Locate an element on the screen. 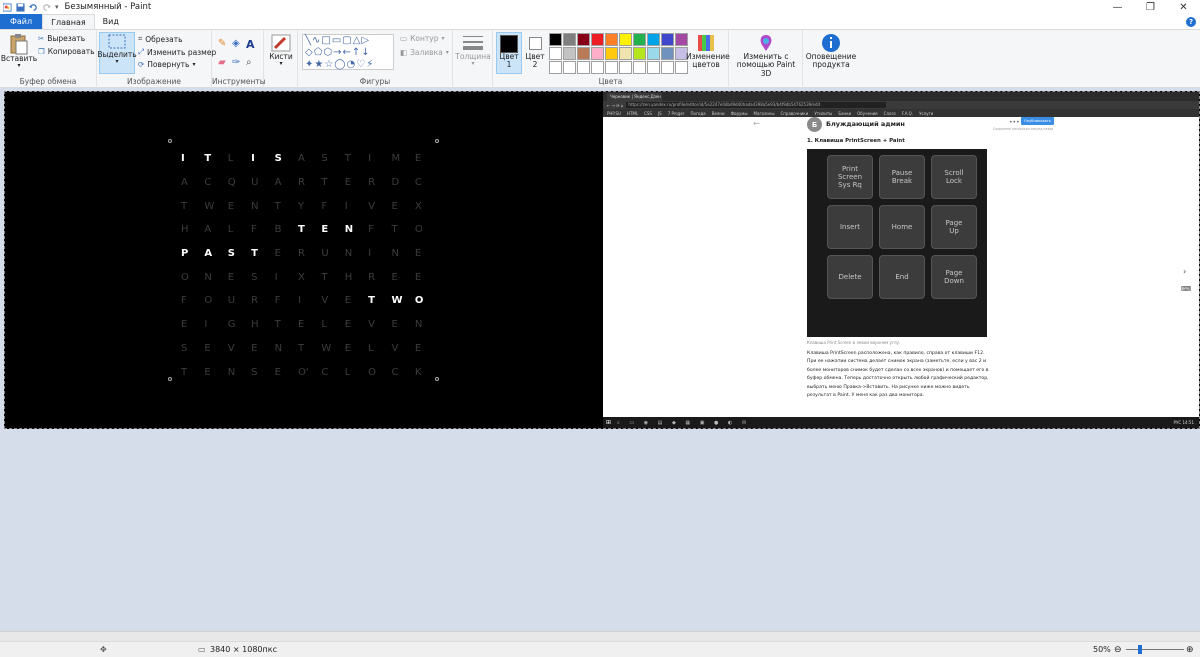 The height and width of the screenshot is (657, 1200). tab-home: Главная is located at coordinates (68, 21).